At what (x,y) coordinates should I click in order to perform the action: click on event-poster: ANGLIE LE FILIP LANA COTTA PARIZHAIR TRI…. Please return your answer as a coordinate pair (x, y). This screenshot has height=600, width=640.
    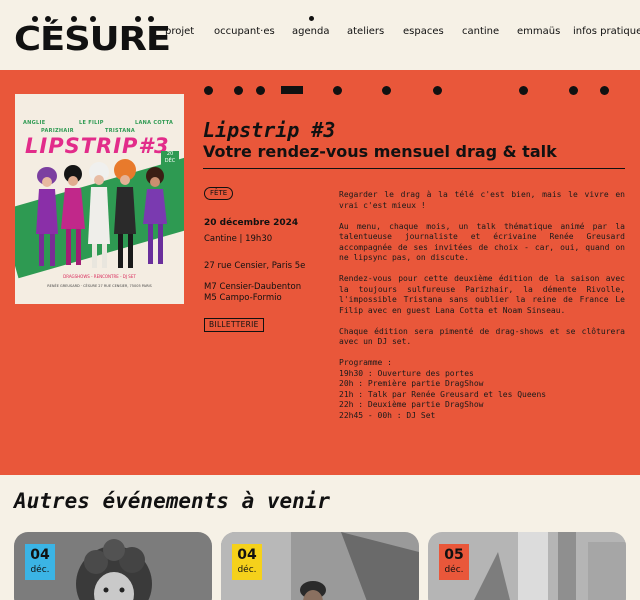
    Looking at the image, I should click on (99, 199).